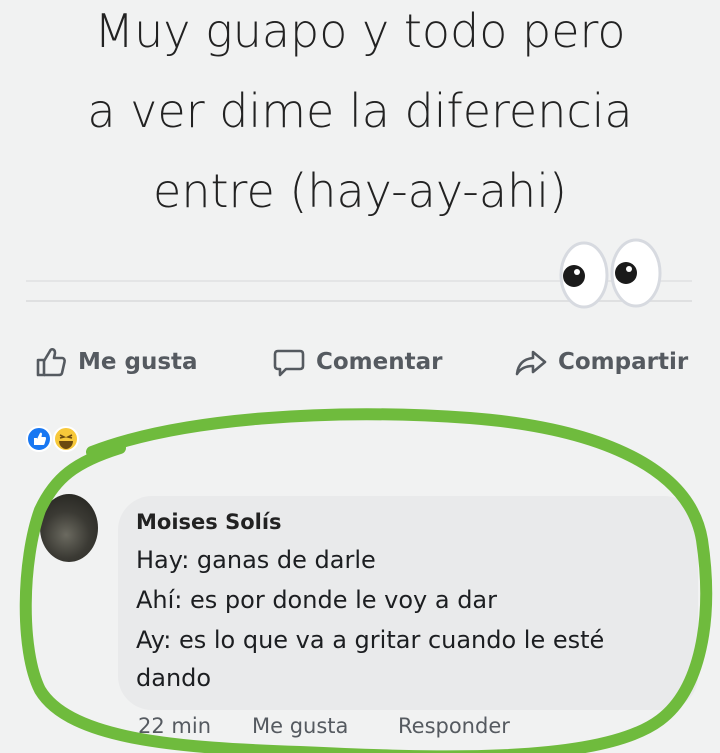  Describe the element at coordinates (39, 439) in the screenshot. I see `like-reaction-icon` at that location.